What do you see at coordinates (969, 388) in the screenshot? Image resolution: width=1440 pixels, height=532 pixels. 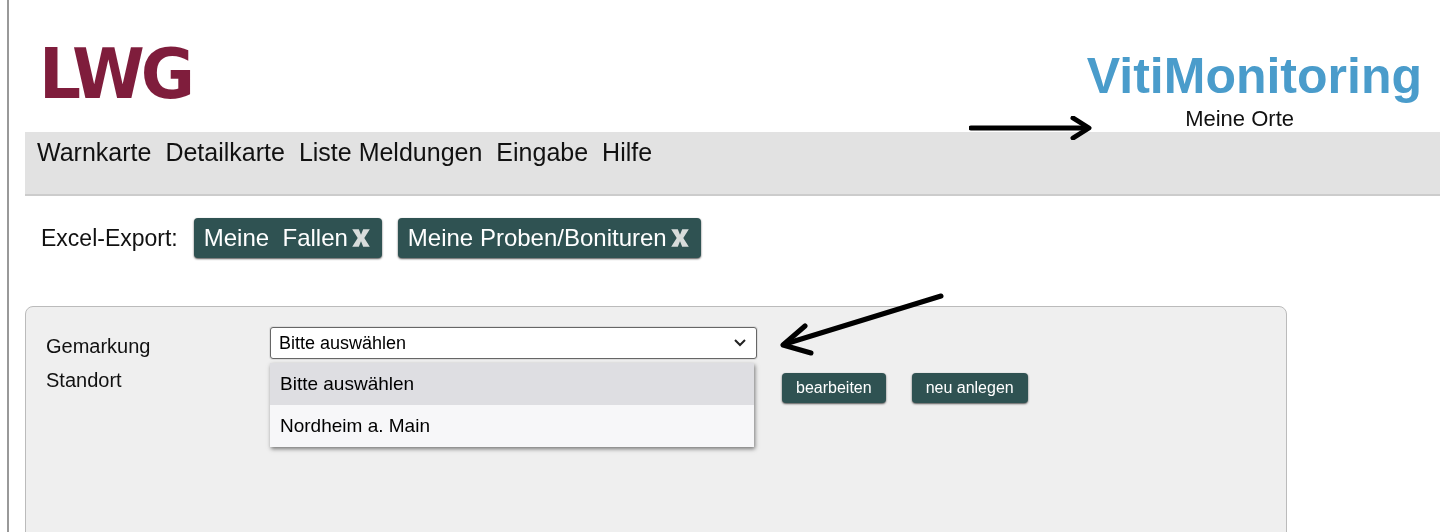 I see `action-button: neu anlegen` at bounding box center [969, 388].